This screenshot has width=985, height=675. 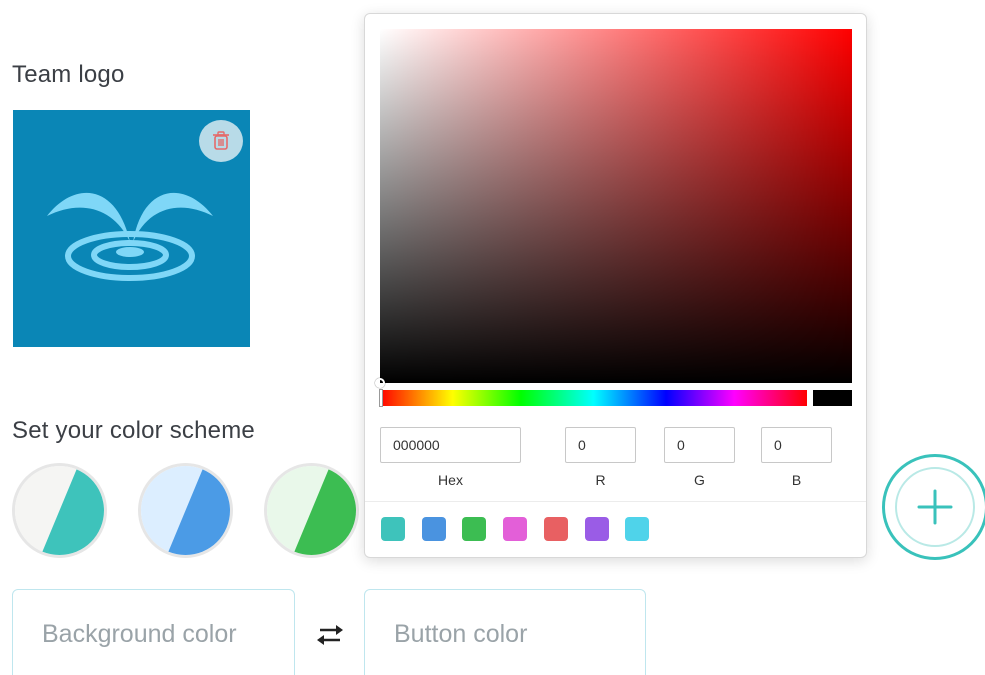 What do you see at coordinates (796, 480) in the screenshot?
I see `blue-label: B` at bounding box center [796, 480].